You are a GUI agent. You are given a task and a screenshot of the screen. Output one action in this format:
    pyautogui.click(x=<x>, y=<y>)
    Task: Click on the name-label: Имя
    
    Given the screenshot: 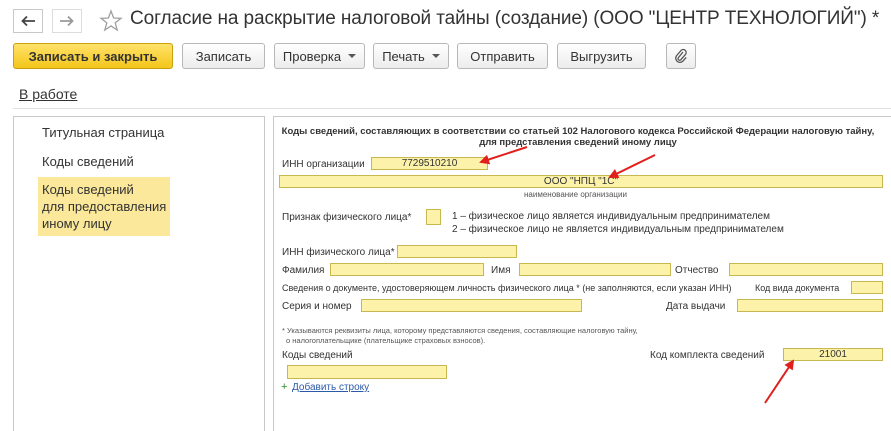 What is the action you would take?
    pyautogui.click(x=501, y=270)
    